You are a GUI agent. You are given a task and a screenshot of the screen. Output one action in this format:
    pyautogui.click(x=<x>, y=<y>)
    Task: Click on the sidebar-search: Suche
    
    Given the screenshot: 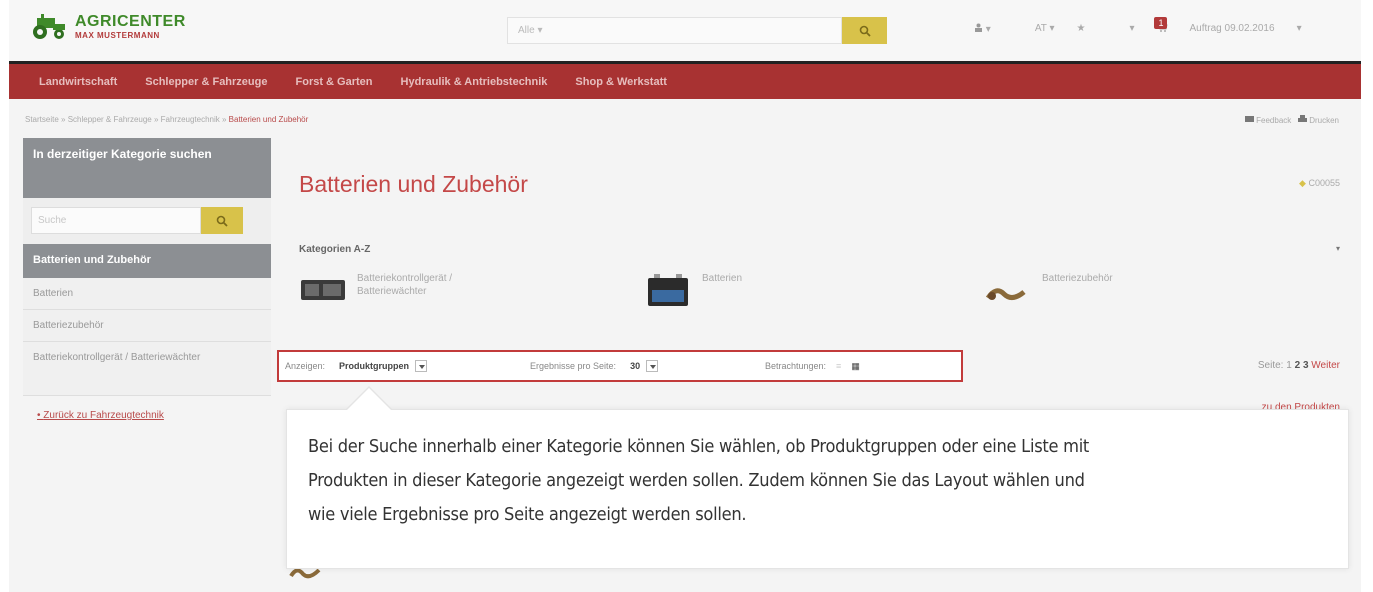 What is the action you would take?
    pyautogui.click(x=147, y=221)
    